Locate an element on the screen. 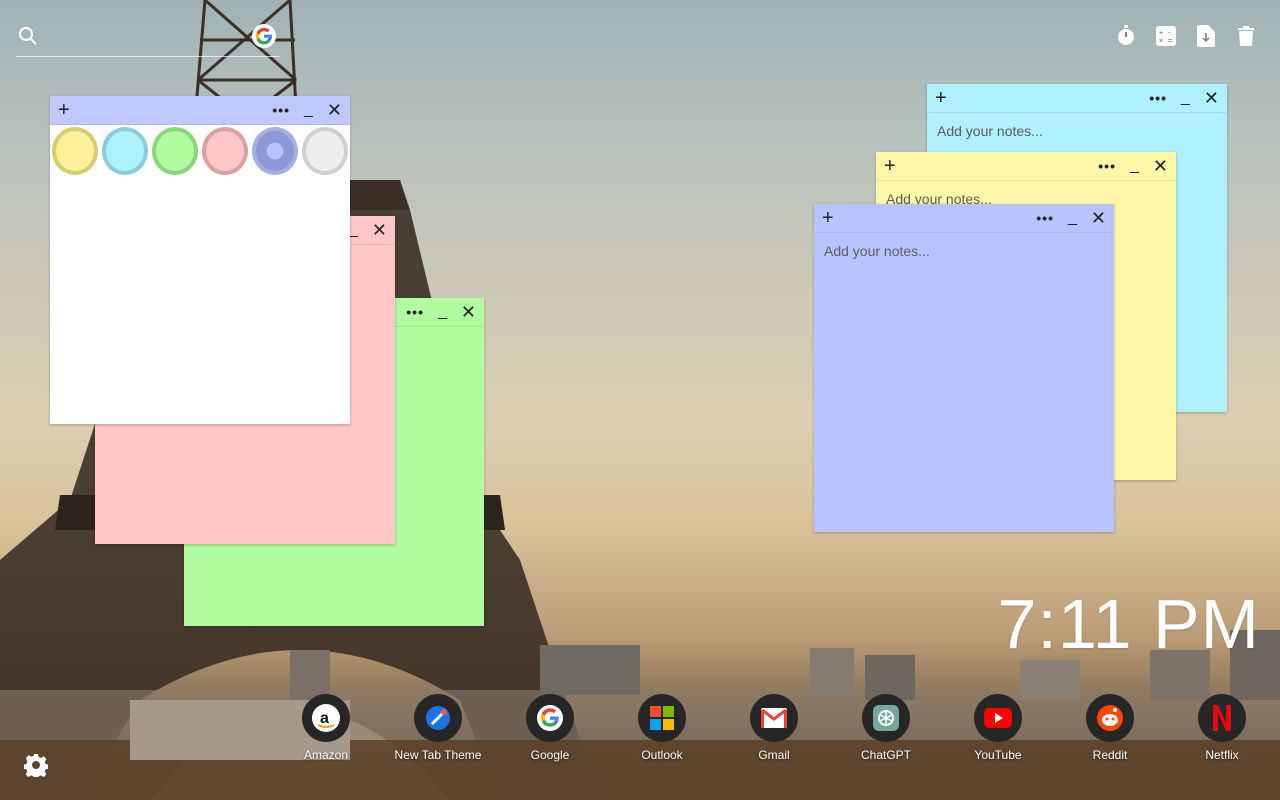 The height and width of the screenshot is (800, 1280). amazon-icon: a is located at coordinates (326, 718).